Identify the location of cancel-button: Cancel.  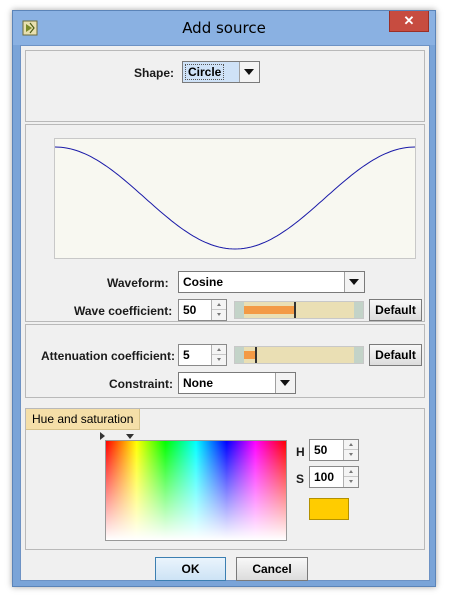
(272, 569).